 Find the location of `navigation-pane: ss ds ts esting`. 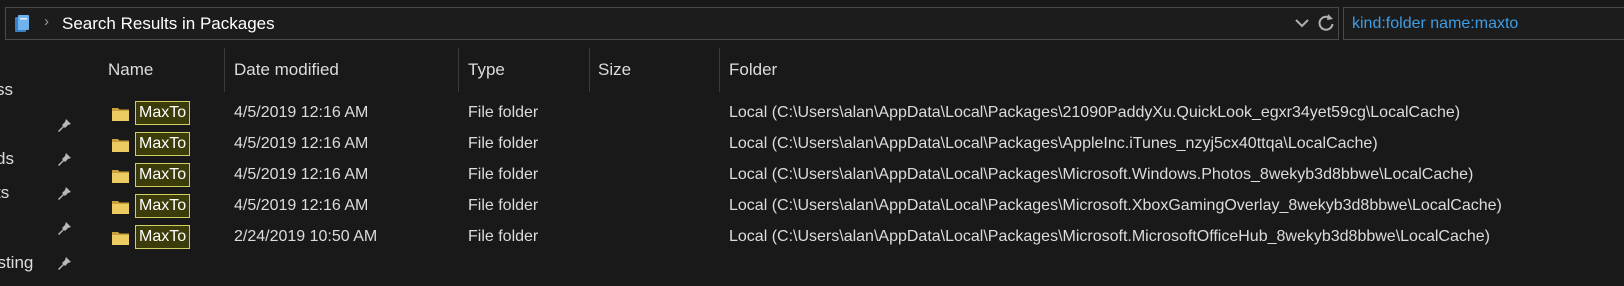

navigation-pane: ss ds ts esting is located at coordinates (40, 167).